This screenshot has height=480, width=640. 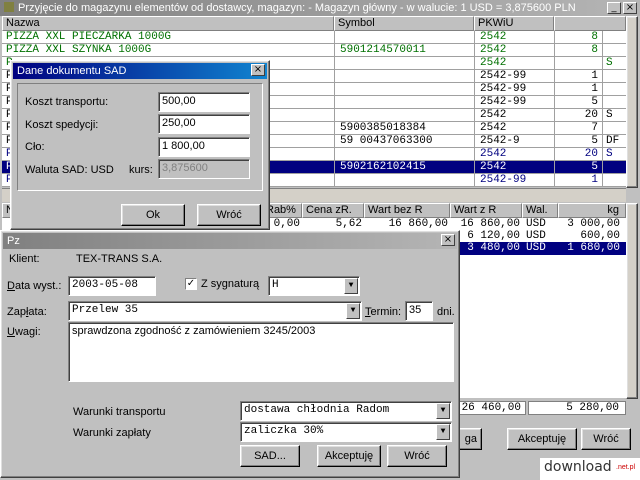 I want to click on koszt-spedycji-input: 250,00, so click(x=204, y=124).